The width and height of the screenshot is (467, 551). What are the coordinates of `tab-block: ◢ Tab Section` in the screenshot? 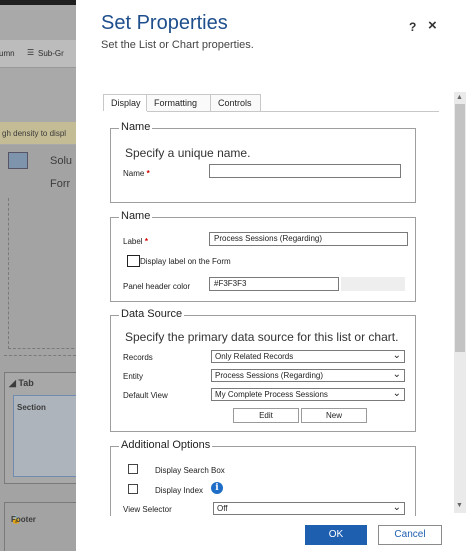 It's located at (40, 428).